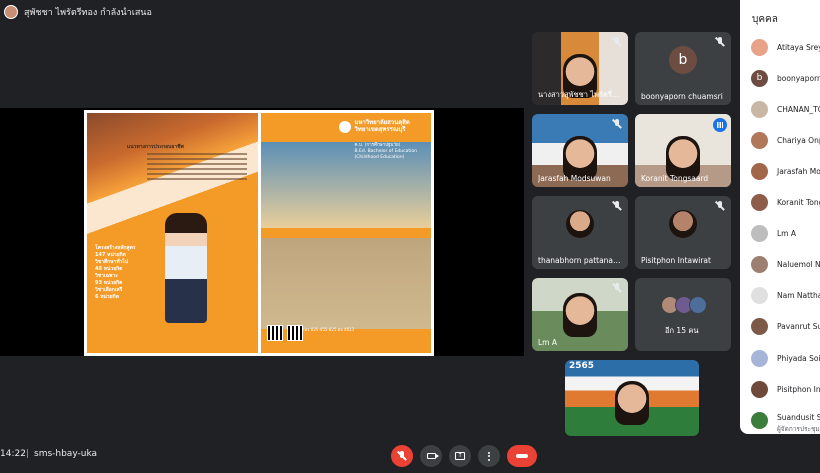 This screenshot has height=473, width=820. Describe the element at coordinates (632, 398) in the screenshot. I see `self-view-tile: 2565` at that location.